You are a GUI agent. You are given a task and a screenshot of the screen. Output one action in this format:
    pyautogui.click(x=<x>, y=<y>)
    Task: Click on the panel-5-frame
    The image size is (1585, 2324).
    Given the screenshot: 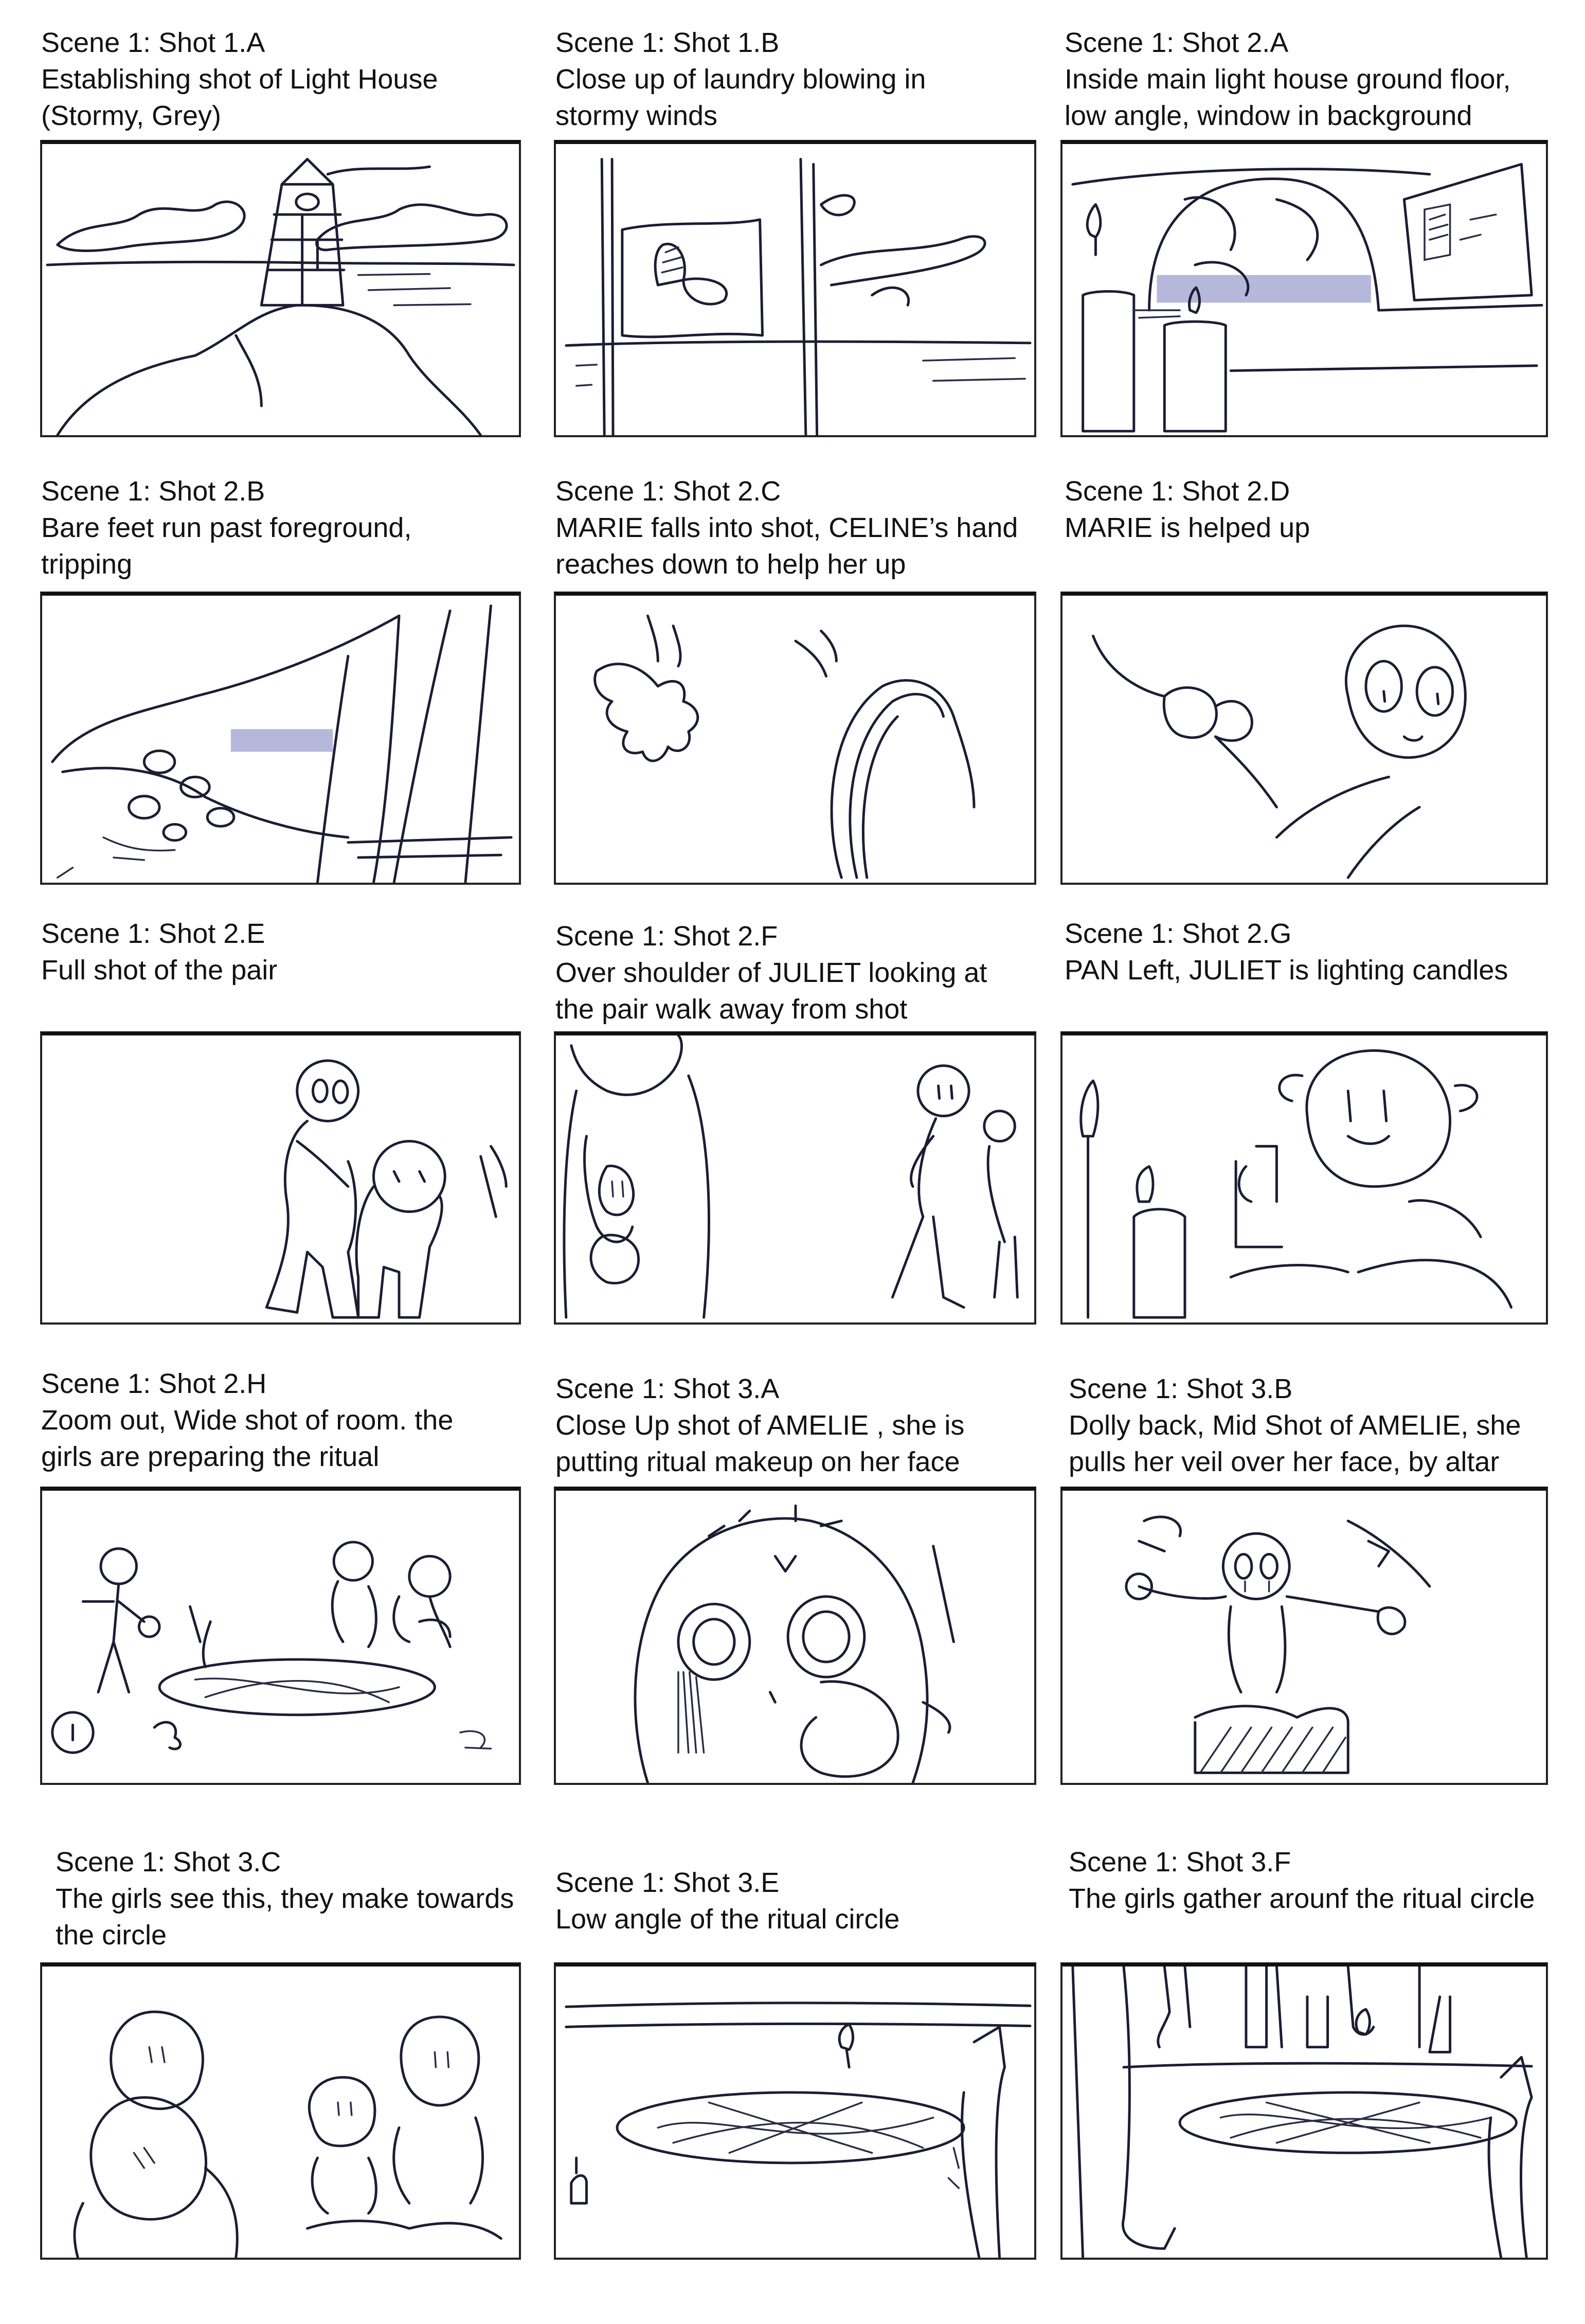 What is the action you would take?
    pyautogui.click(x=795, y=738)
    